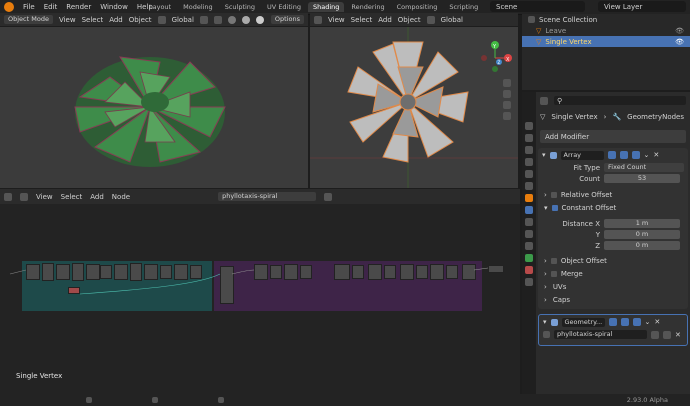 Image resolution: width=690 pixels, height=406 pixels. What do you see at coordinates (240, 7) in the screenshot?
I see `tab-sculpting: Sculpting` at bounding box center [240, 7].